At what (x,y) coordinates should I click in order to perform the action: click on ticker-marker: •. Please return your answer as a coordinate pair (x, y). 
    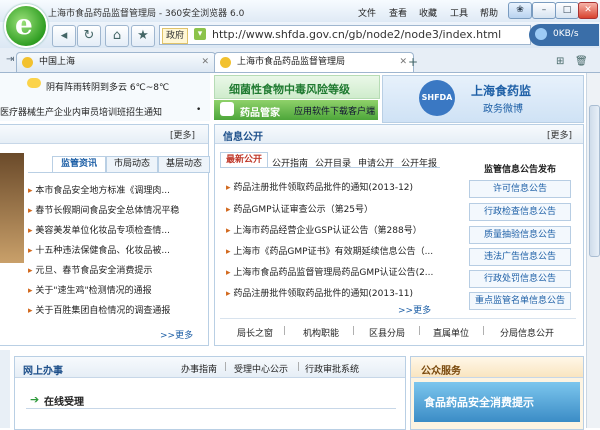
    Looking at the image, I should click on (199, 110).